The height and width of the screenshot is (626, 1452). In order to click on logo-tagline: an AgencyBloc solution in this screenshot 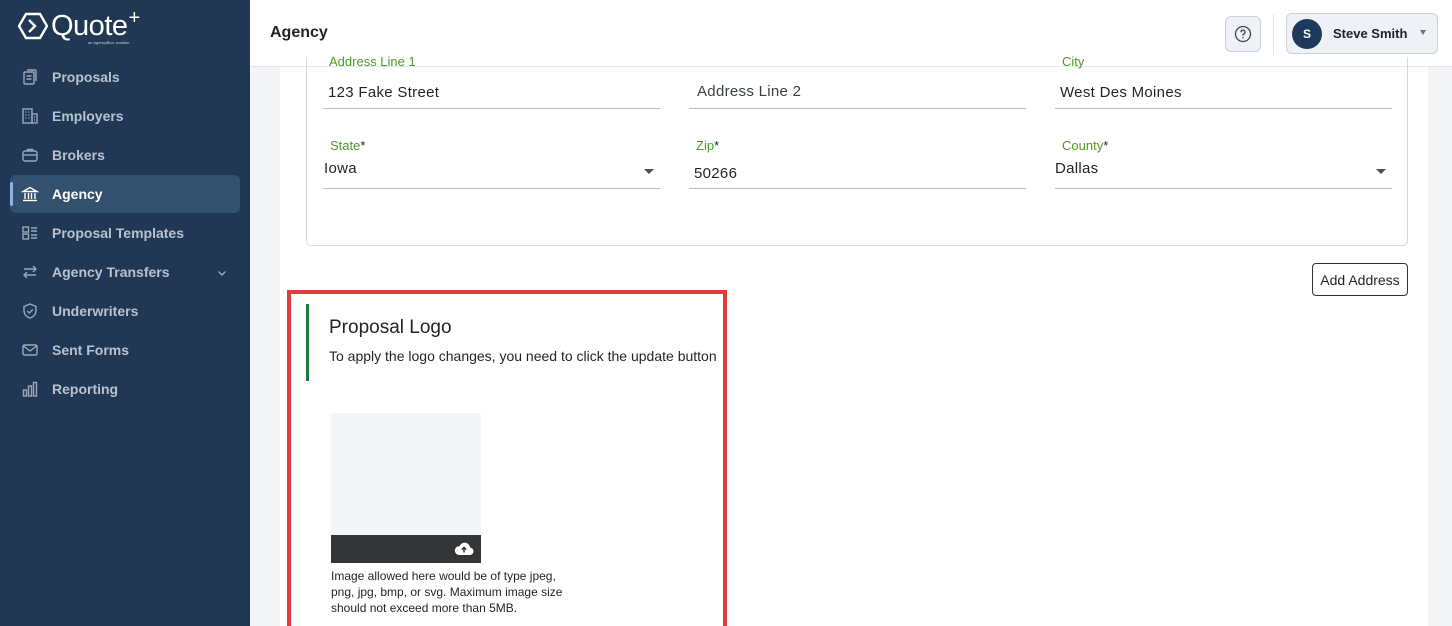, I will do `click(109, 42)`.